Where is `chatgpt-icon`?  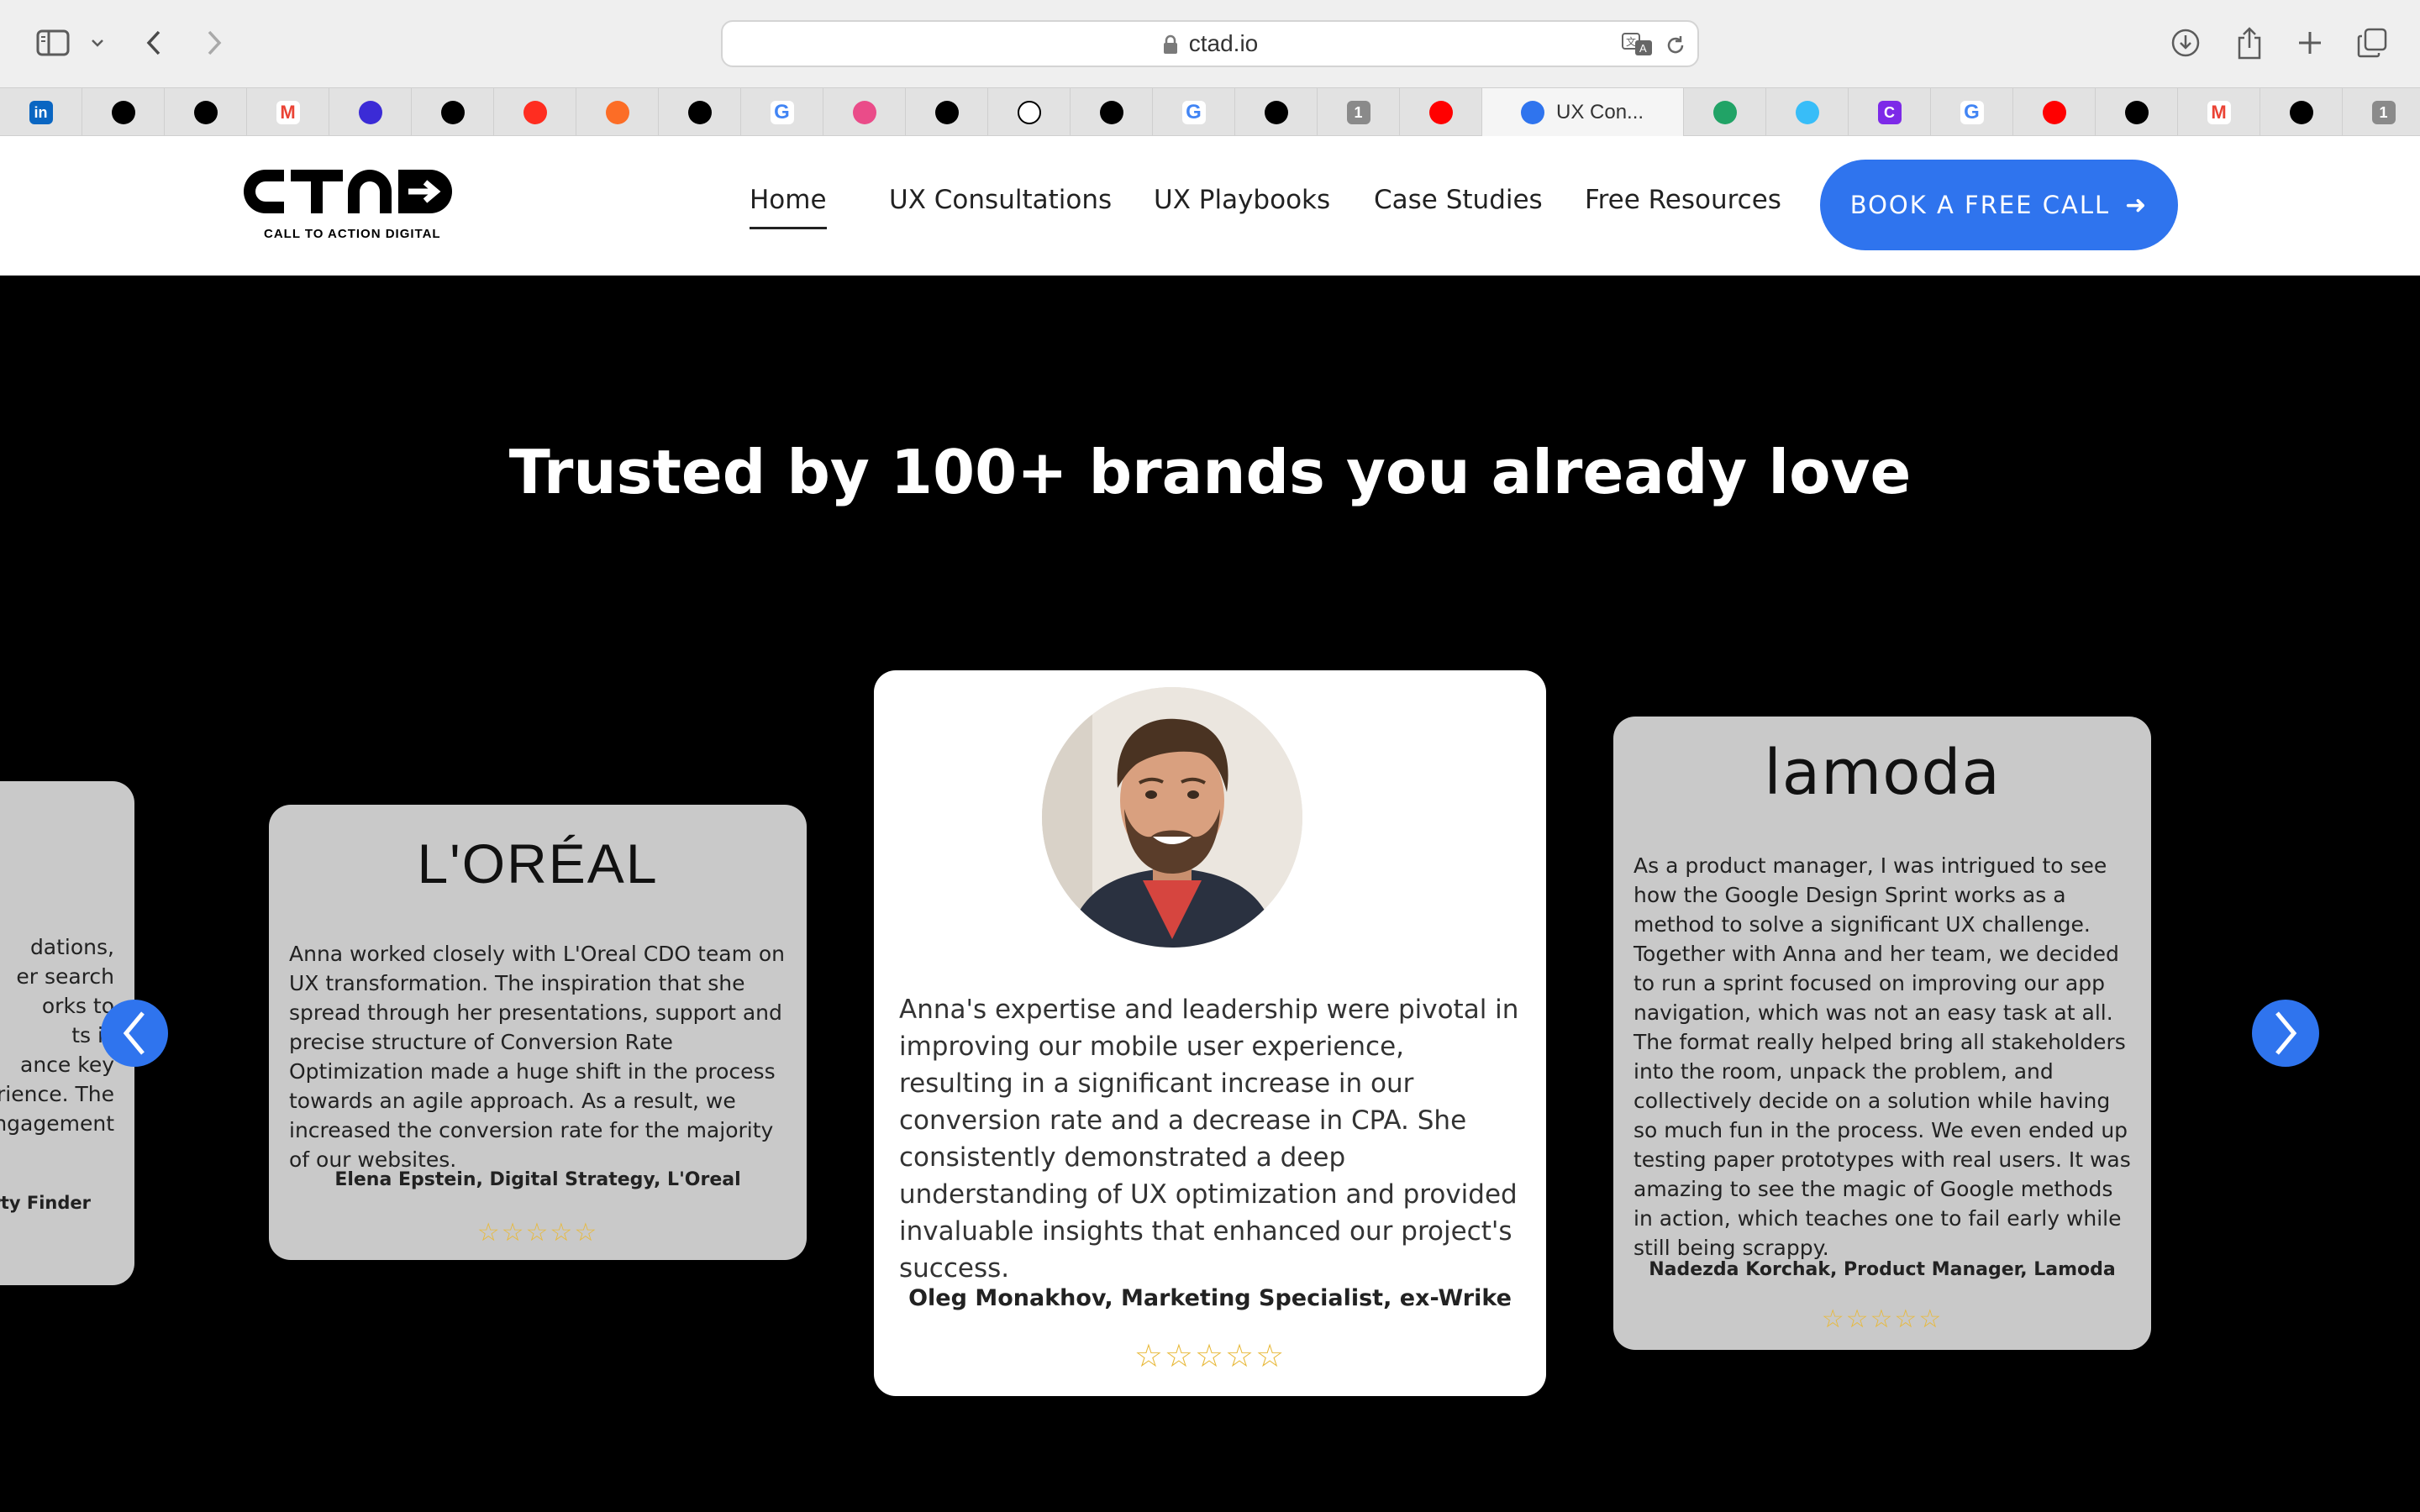
chatgpt-icon is located at coordinates (1111, 112).